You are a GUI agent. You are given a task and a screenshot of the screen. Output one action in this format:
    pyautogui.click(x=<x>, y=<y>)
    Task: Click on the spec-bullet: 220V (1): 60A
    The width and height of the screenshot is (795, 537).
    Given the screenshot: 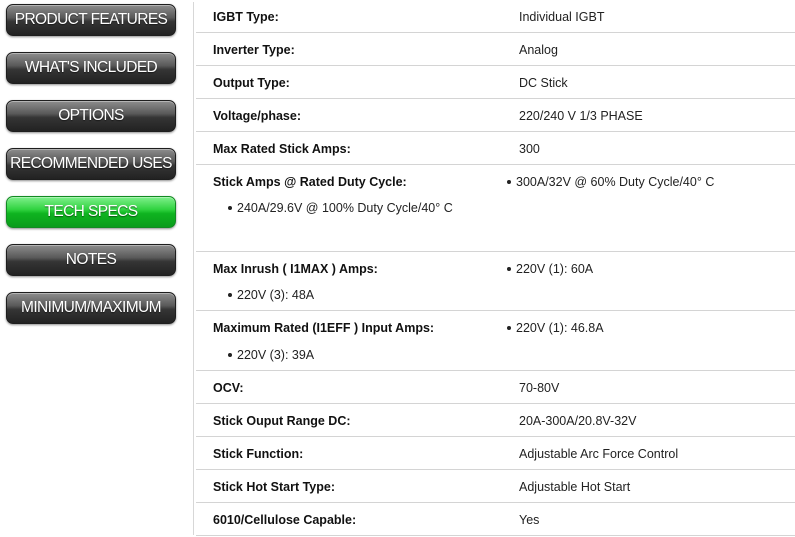 What is the action you would take?
    pyautogui.click(x=550, y=269)
    